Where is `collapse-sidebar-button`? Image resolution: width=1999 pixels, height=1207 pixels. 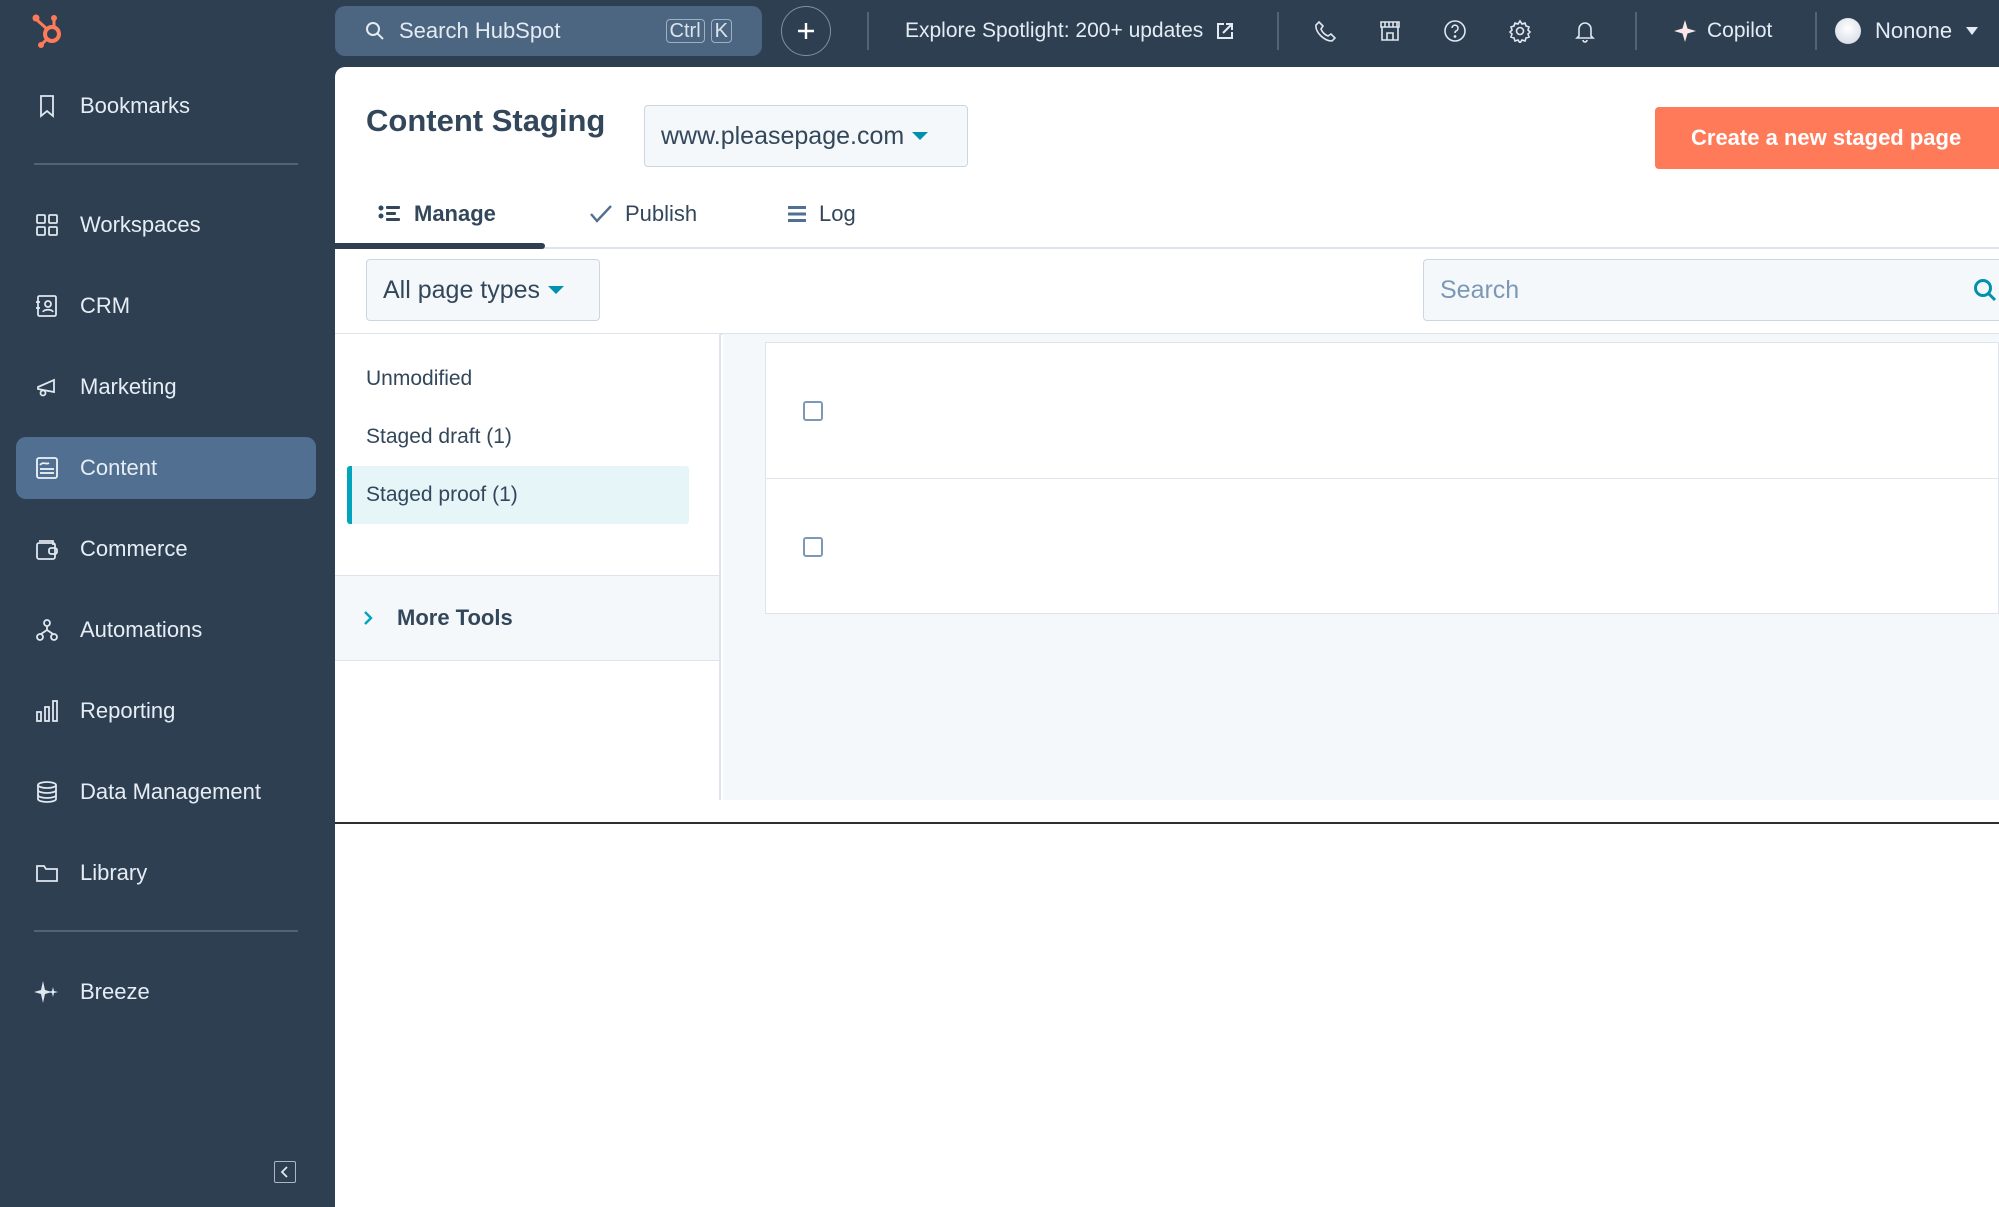 collapse-sidebar-button is located at coordinates (285, 1172).